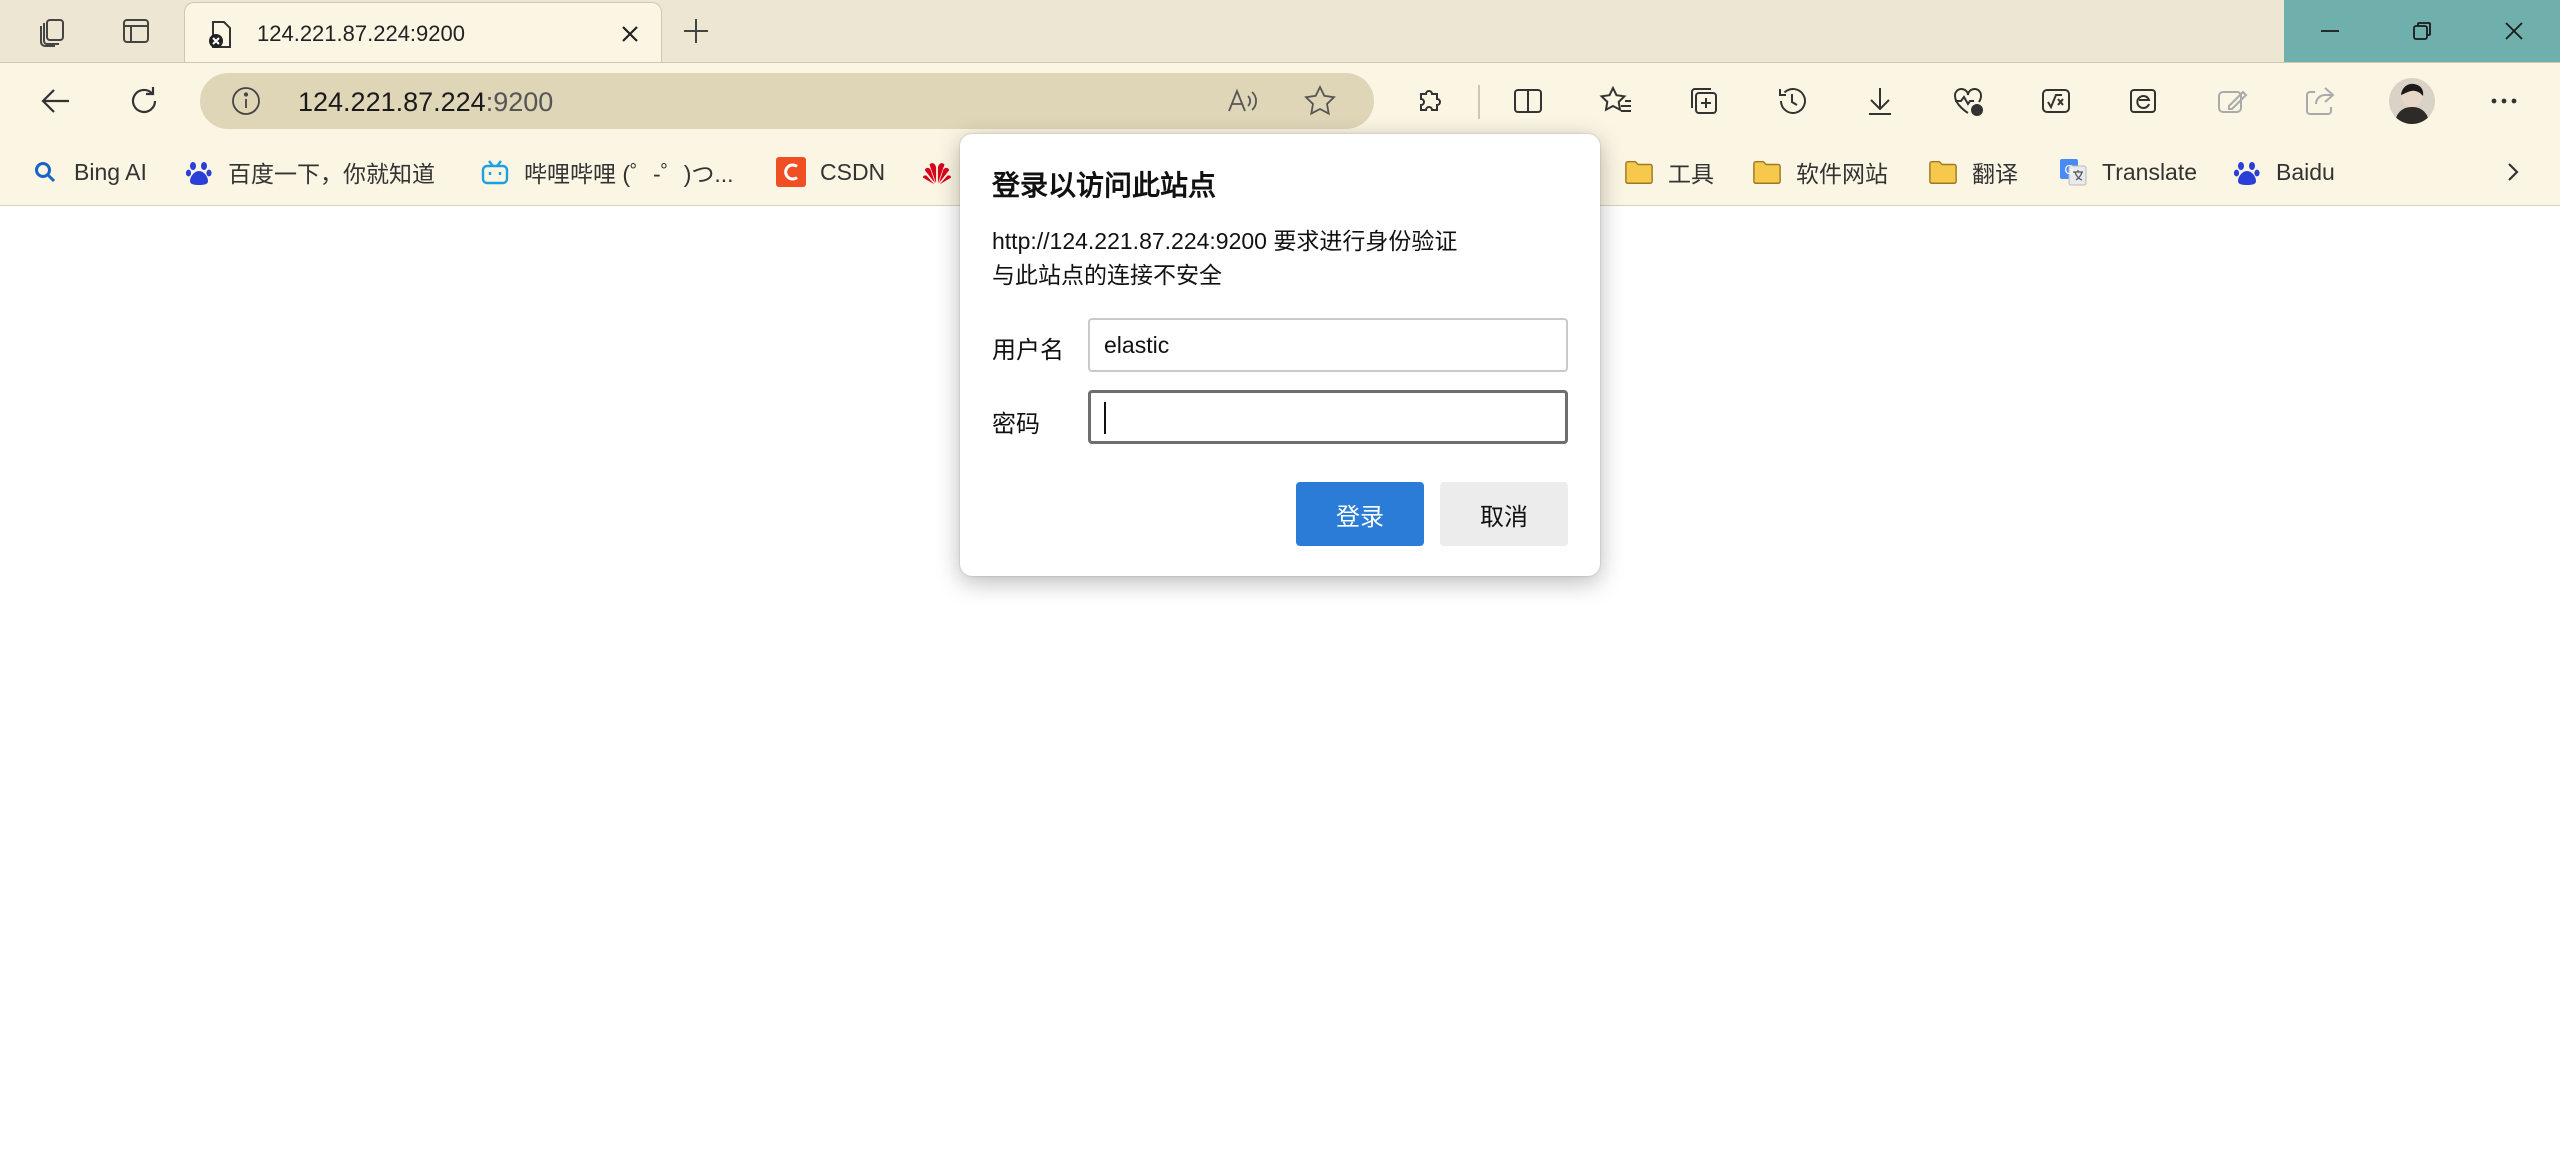  I want to click on site-info-button, so click(246, 101).